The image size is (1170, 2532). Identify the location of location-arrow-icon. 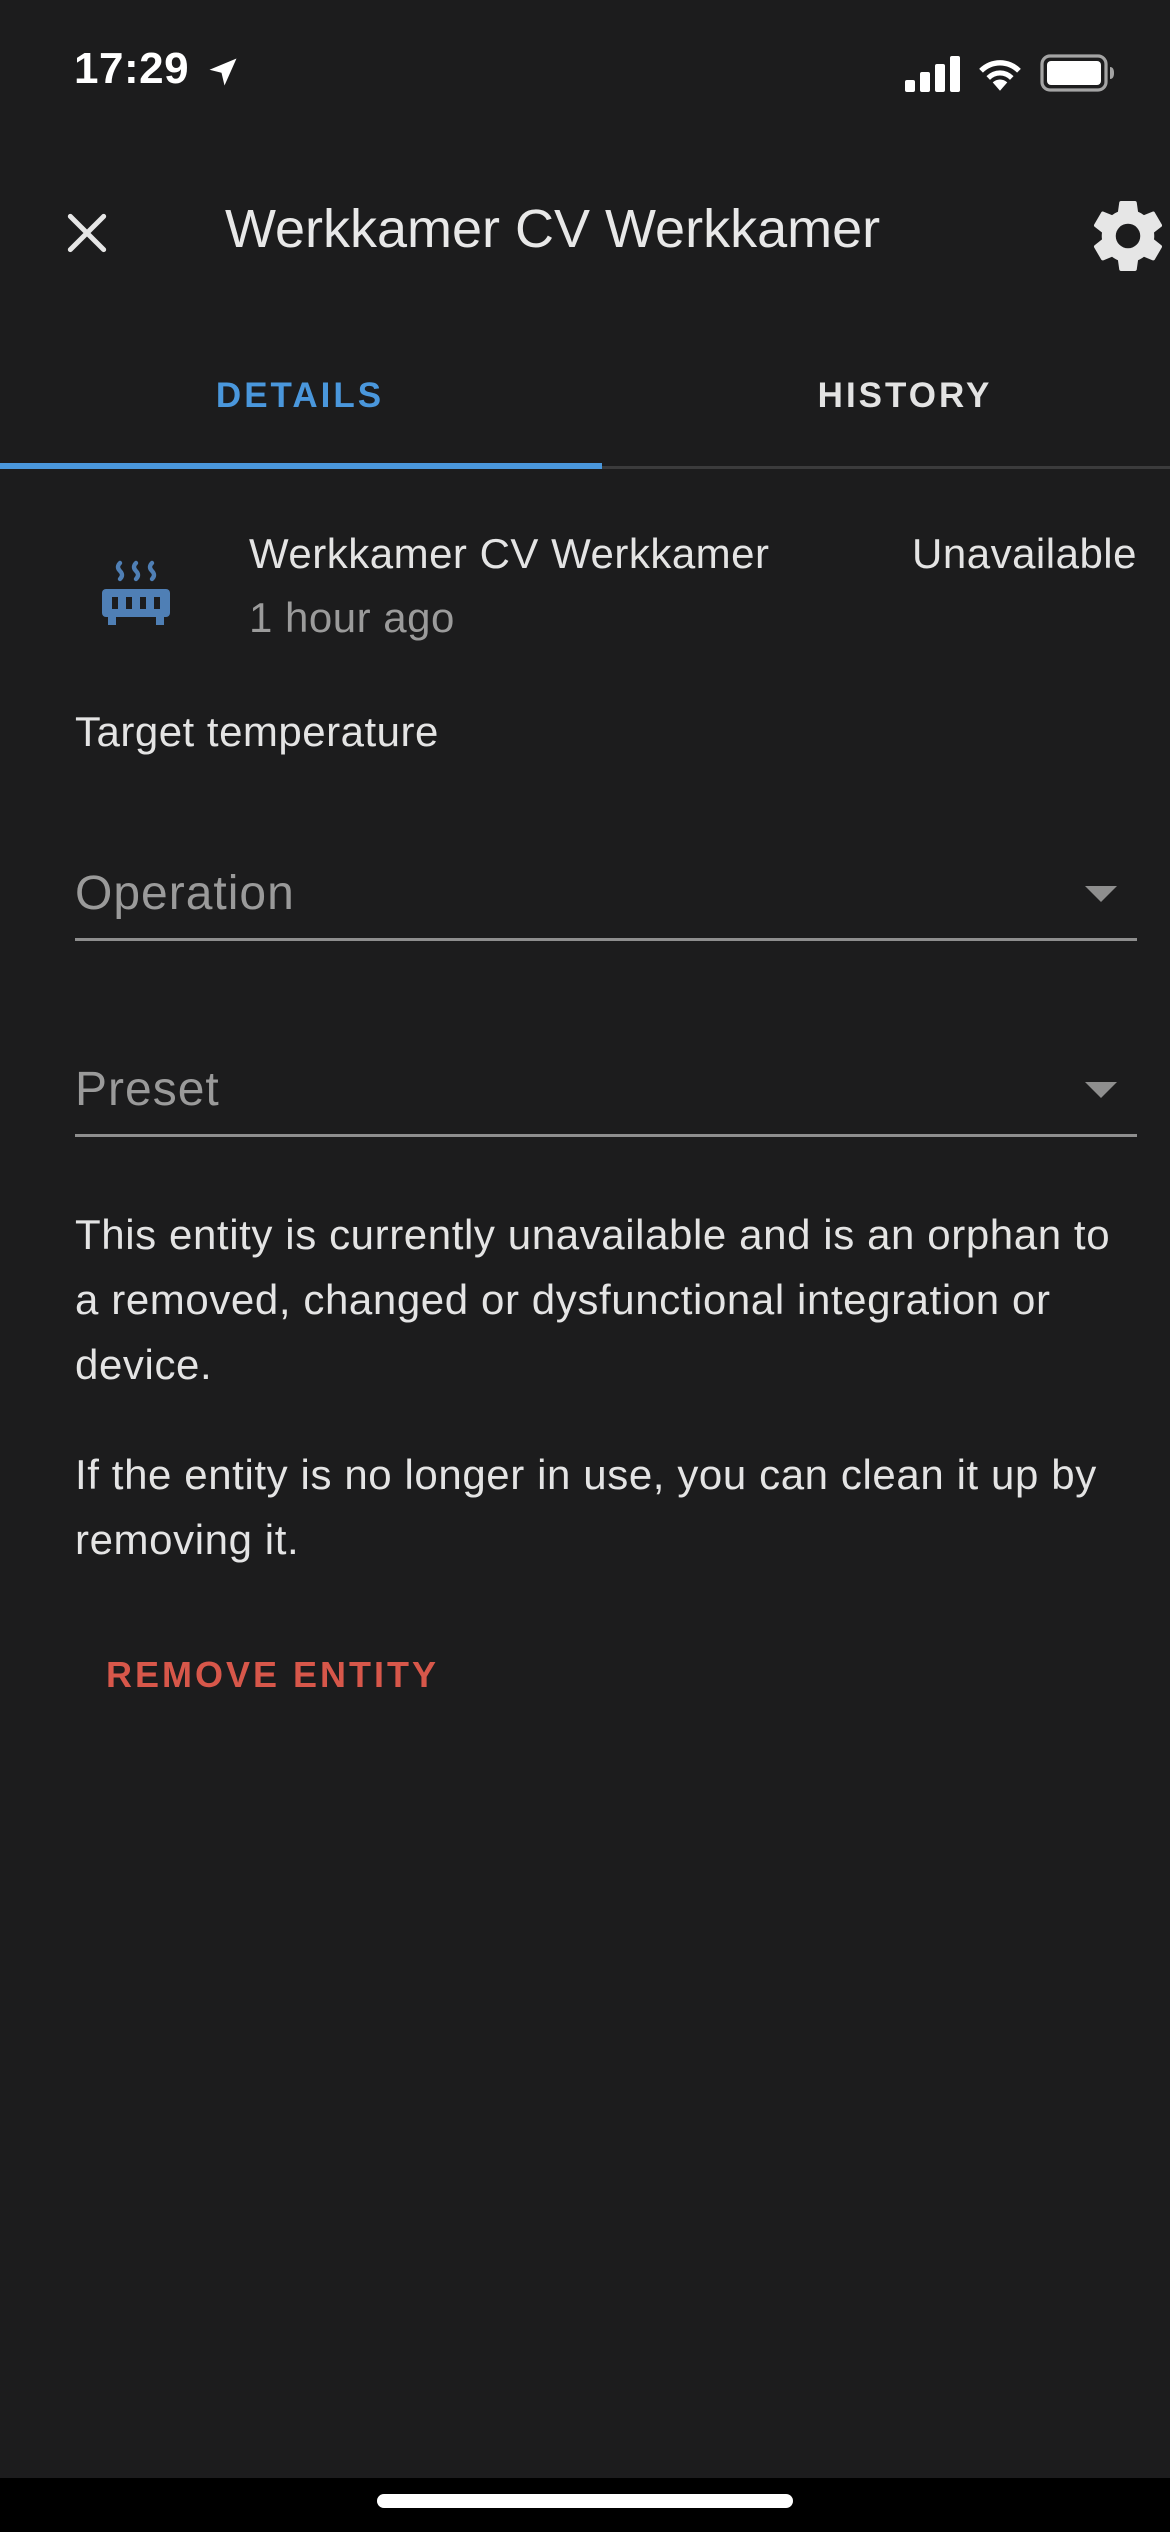
(223, 72).